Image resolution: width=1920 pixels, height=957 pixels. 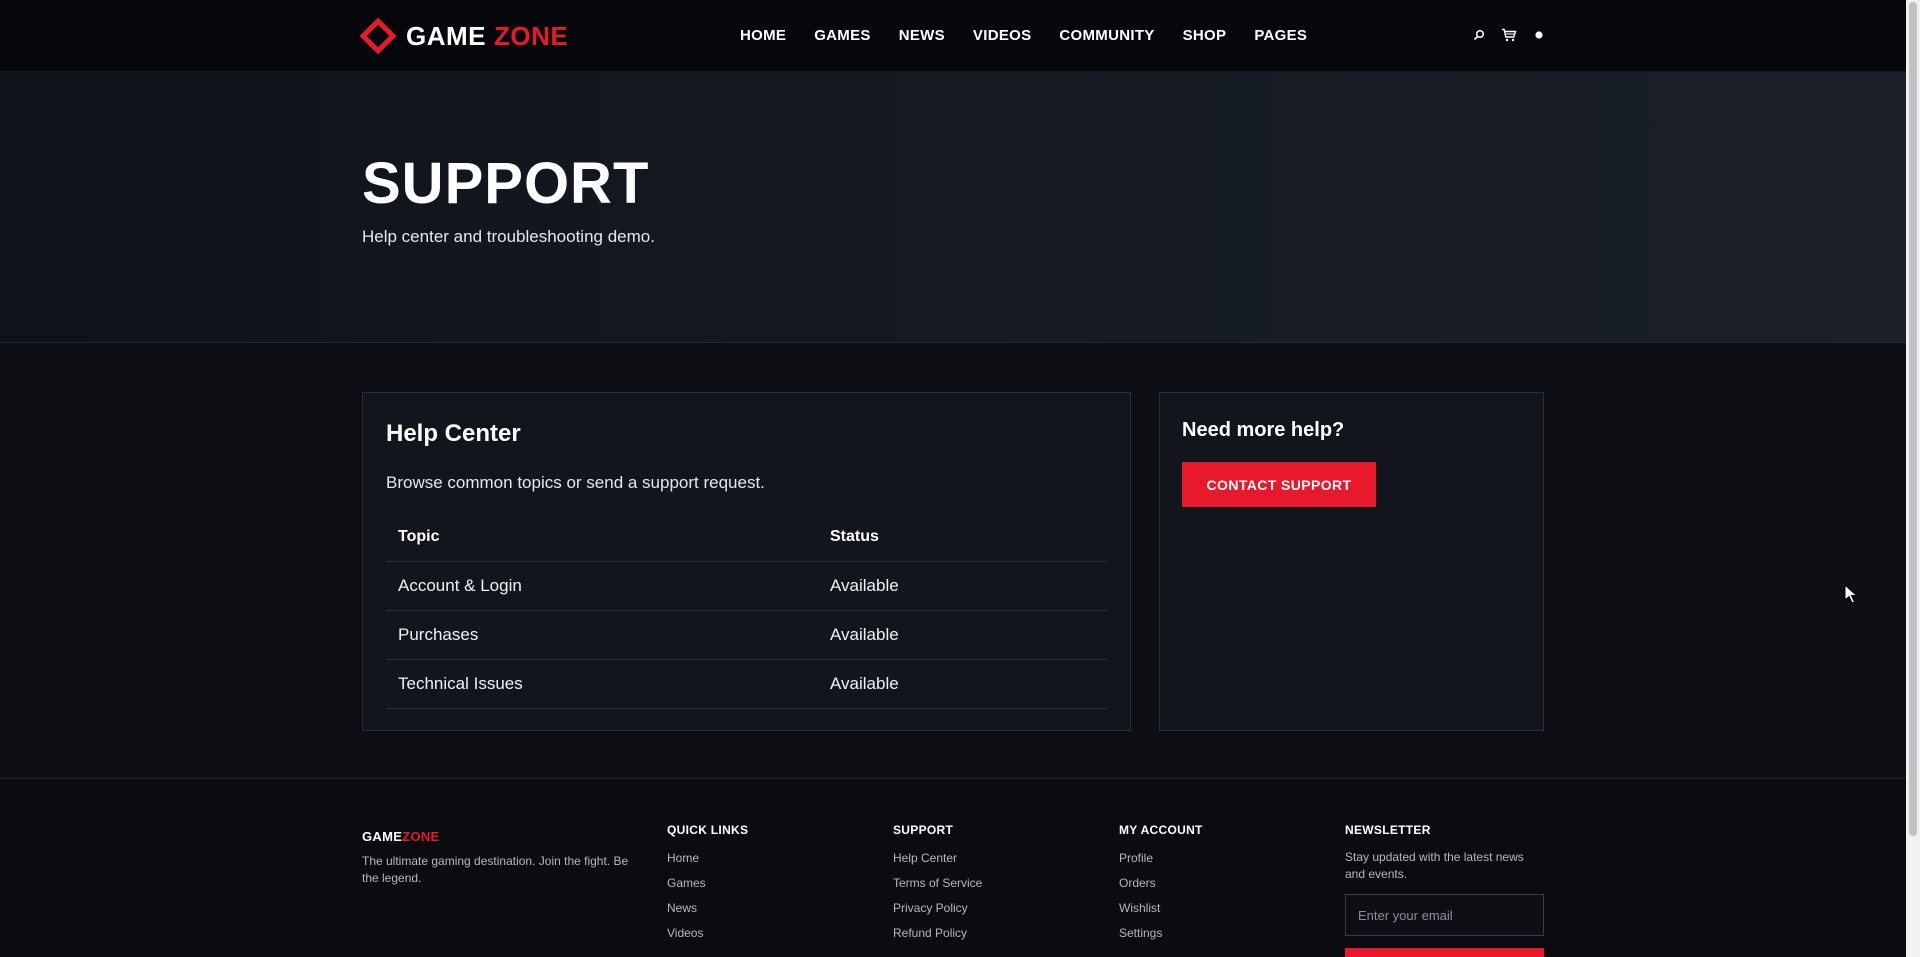 What do you see at coordinates (460, 683) in the screenshot?
I see `topic-cell: Technical Issues` at bounding box center [460, 683].